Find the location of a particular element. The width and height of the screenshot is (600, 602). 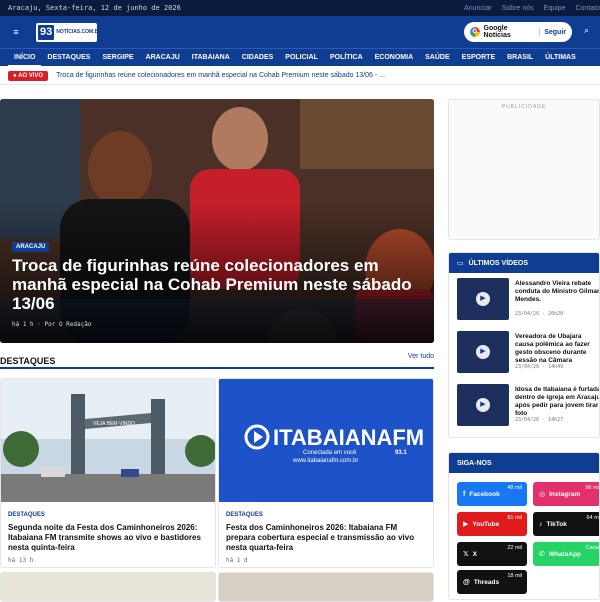

tiktok-icon: ♪ is located at coordinates (541, 524).